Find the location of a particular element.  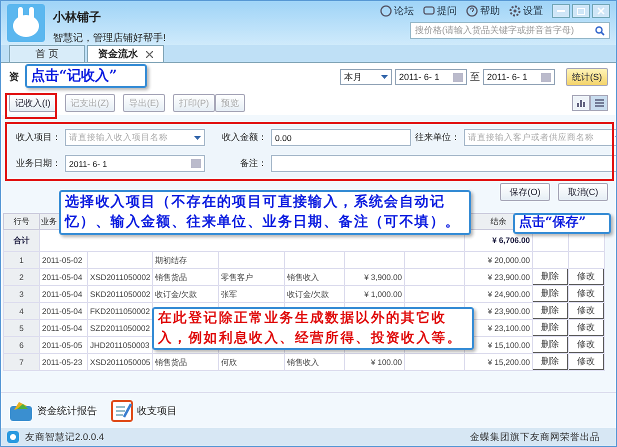

field-label: 备注： is located at coordinates (253, 163).